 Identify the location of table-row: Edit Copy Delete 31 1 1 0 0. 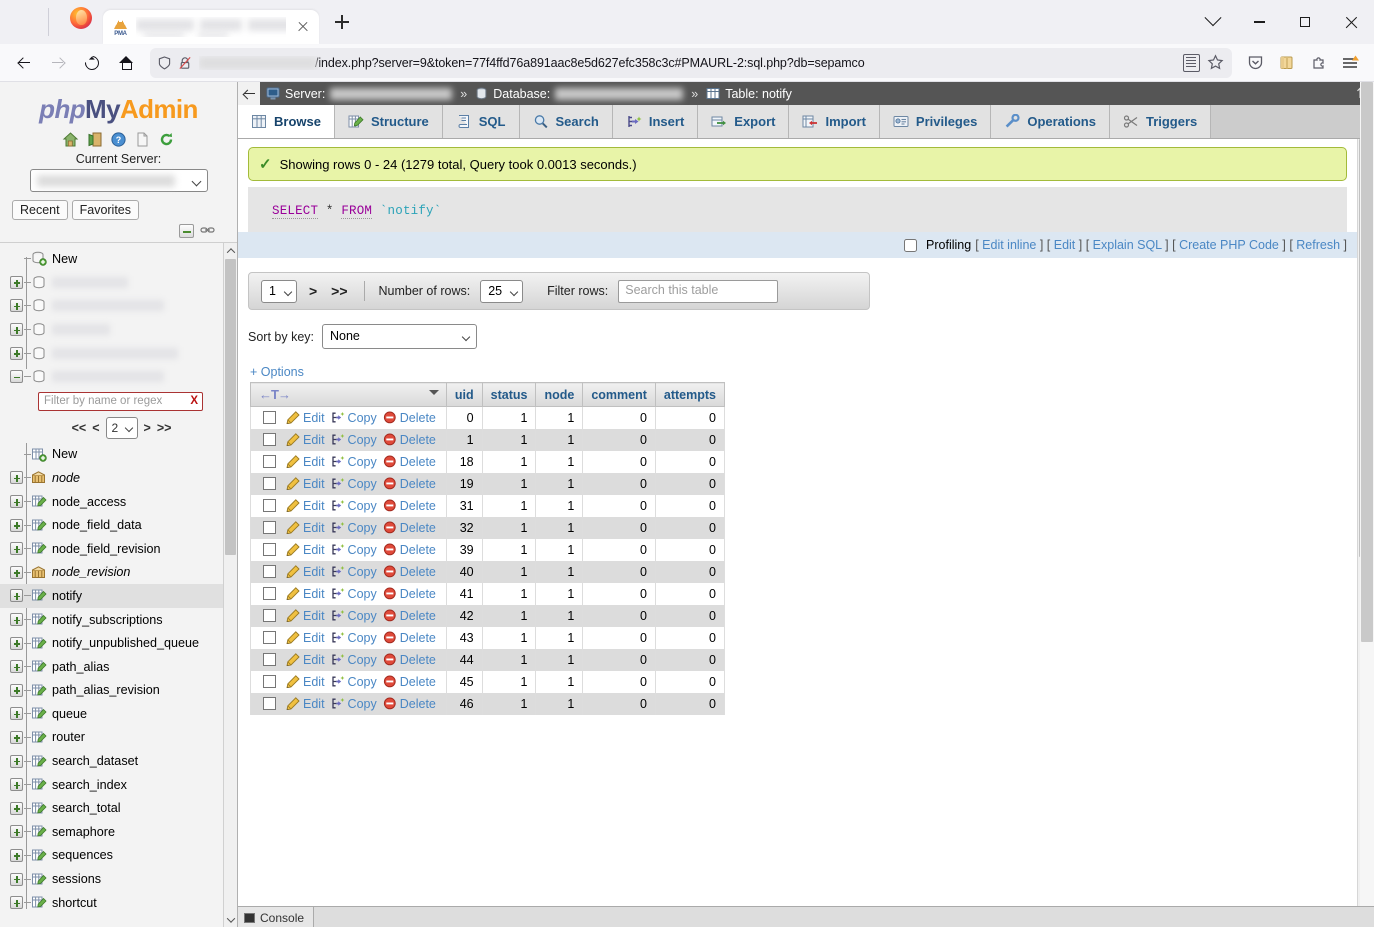
(487, 506).